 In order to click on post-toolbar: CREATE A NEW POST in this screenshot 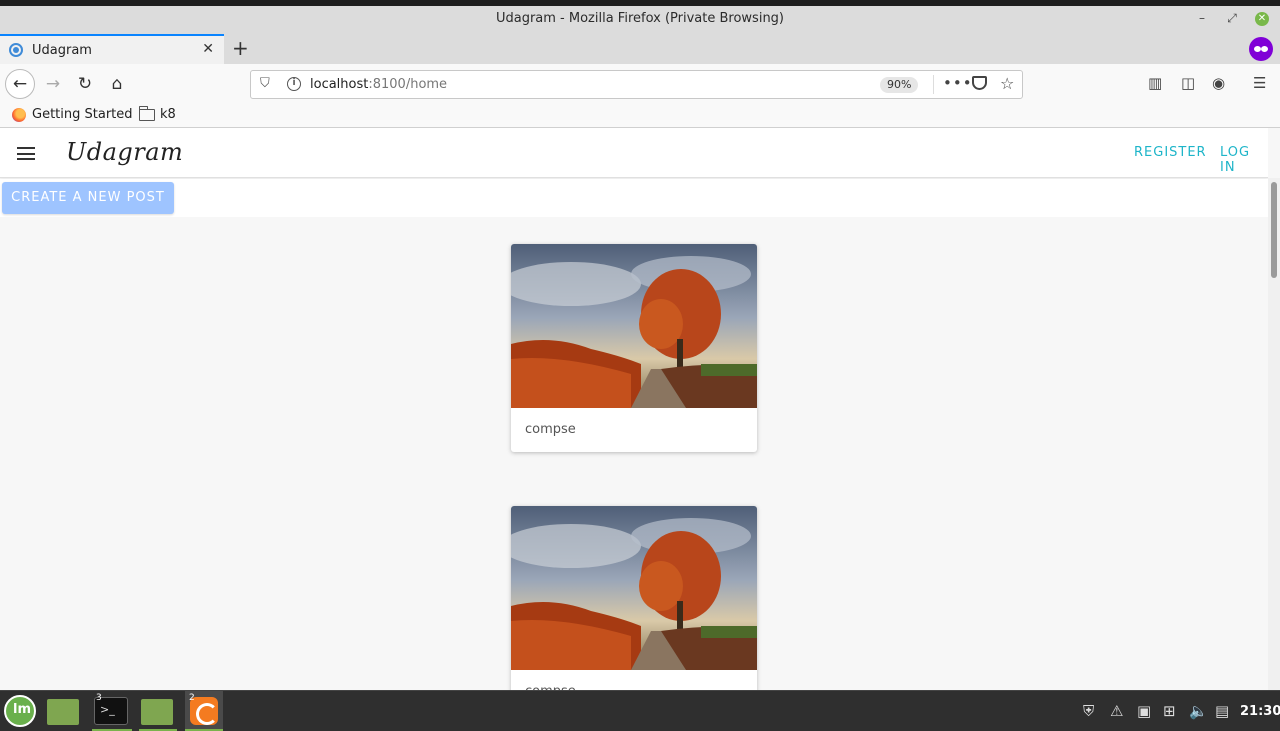, I will do `click(634, 198)`.